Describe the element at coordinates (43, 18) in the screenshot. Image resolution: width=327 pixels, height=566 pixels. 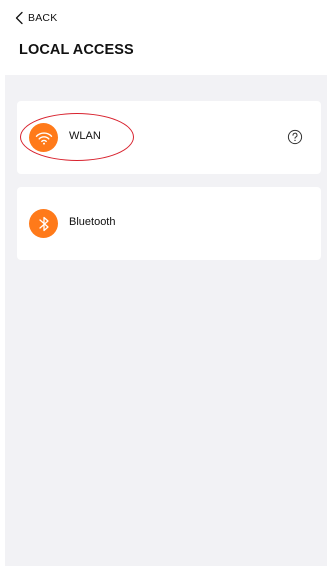
I see `back-label: BACK` at that location.